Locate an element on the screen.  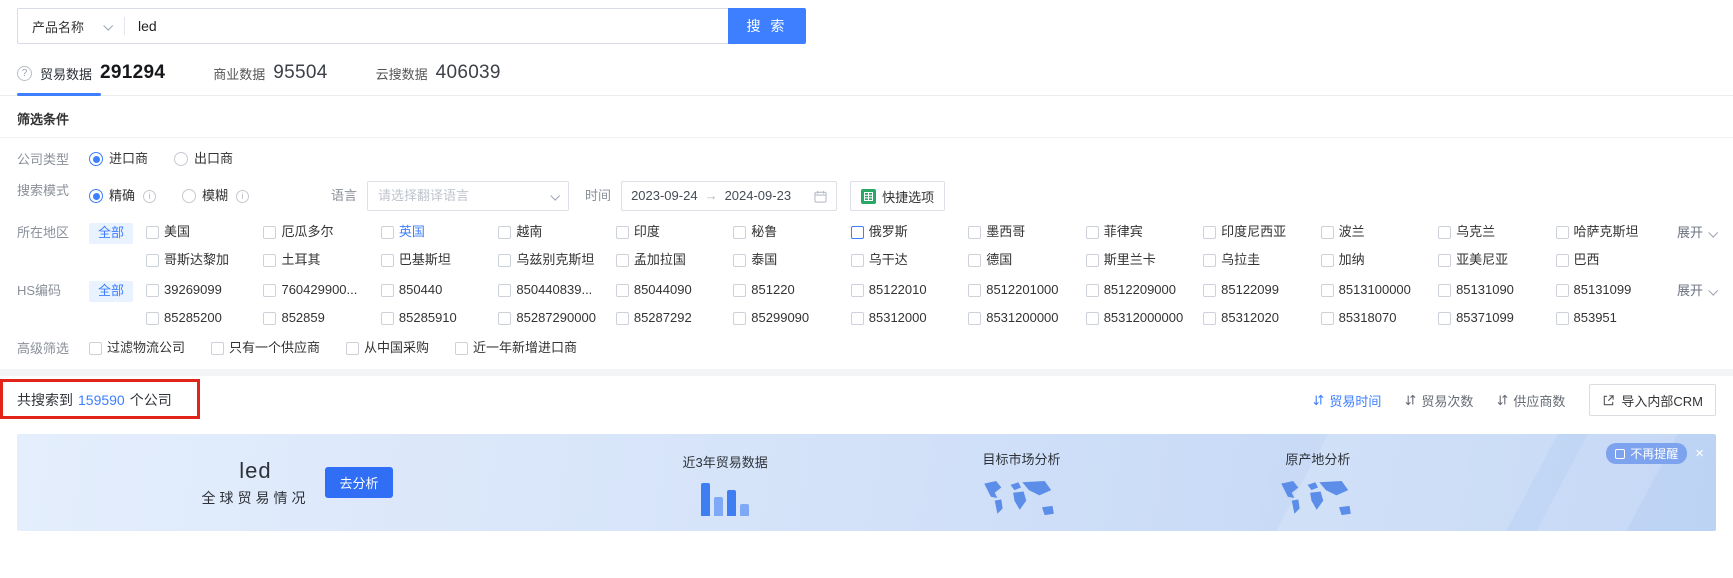
region-checkbox: 秘鲁 is located at coordinates (788, 232).